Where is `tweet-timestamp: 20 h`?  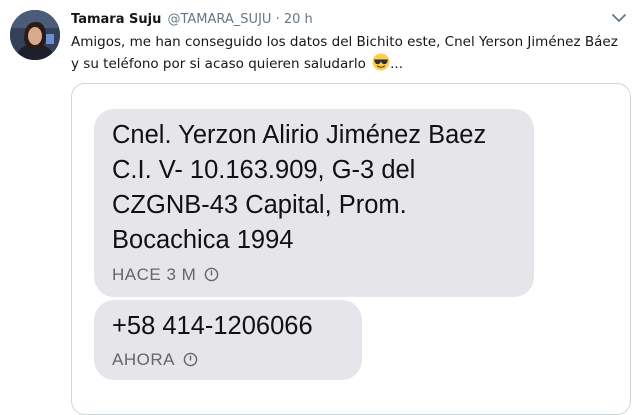 tweet-timestamp: 20 h is located at coordinates (298, 19).